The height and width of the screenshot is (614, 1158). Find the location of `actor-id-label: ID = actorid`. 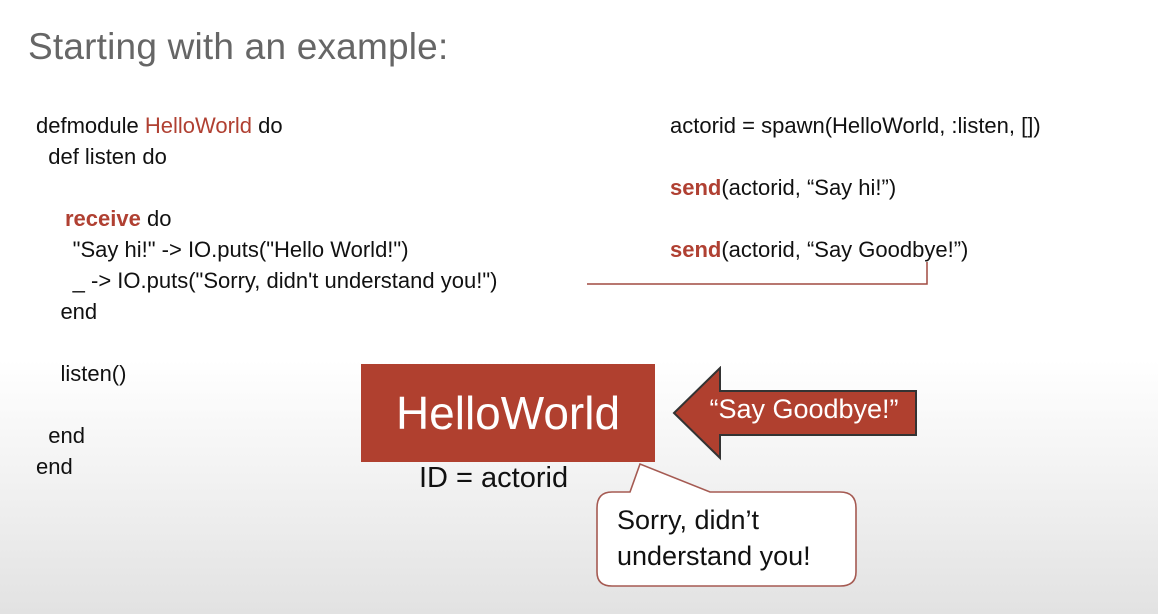

actor-id-label: ID = actorid is located at coordinates (494, 478).